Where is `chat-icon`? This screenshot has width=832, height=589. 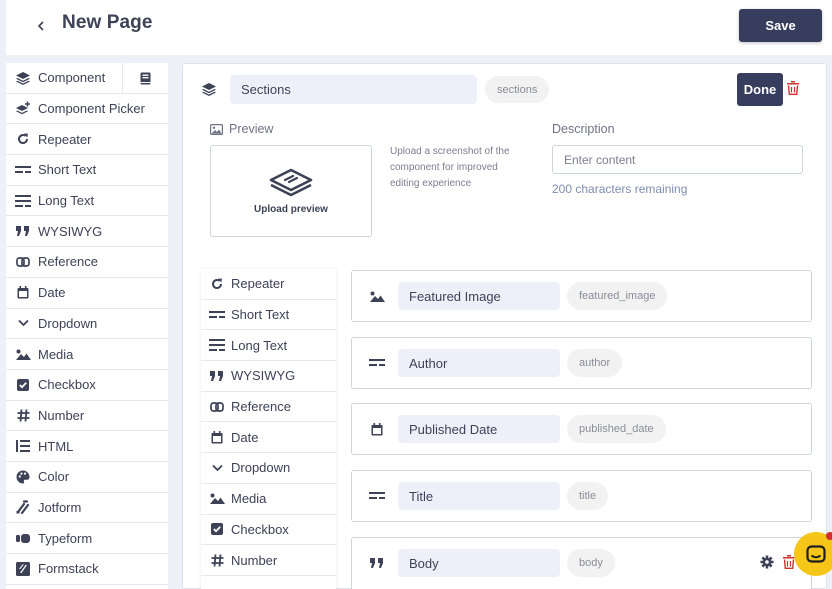 chat-icon is located at coordinates (816, 554).